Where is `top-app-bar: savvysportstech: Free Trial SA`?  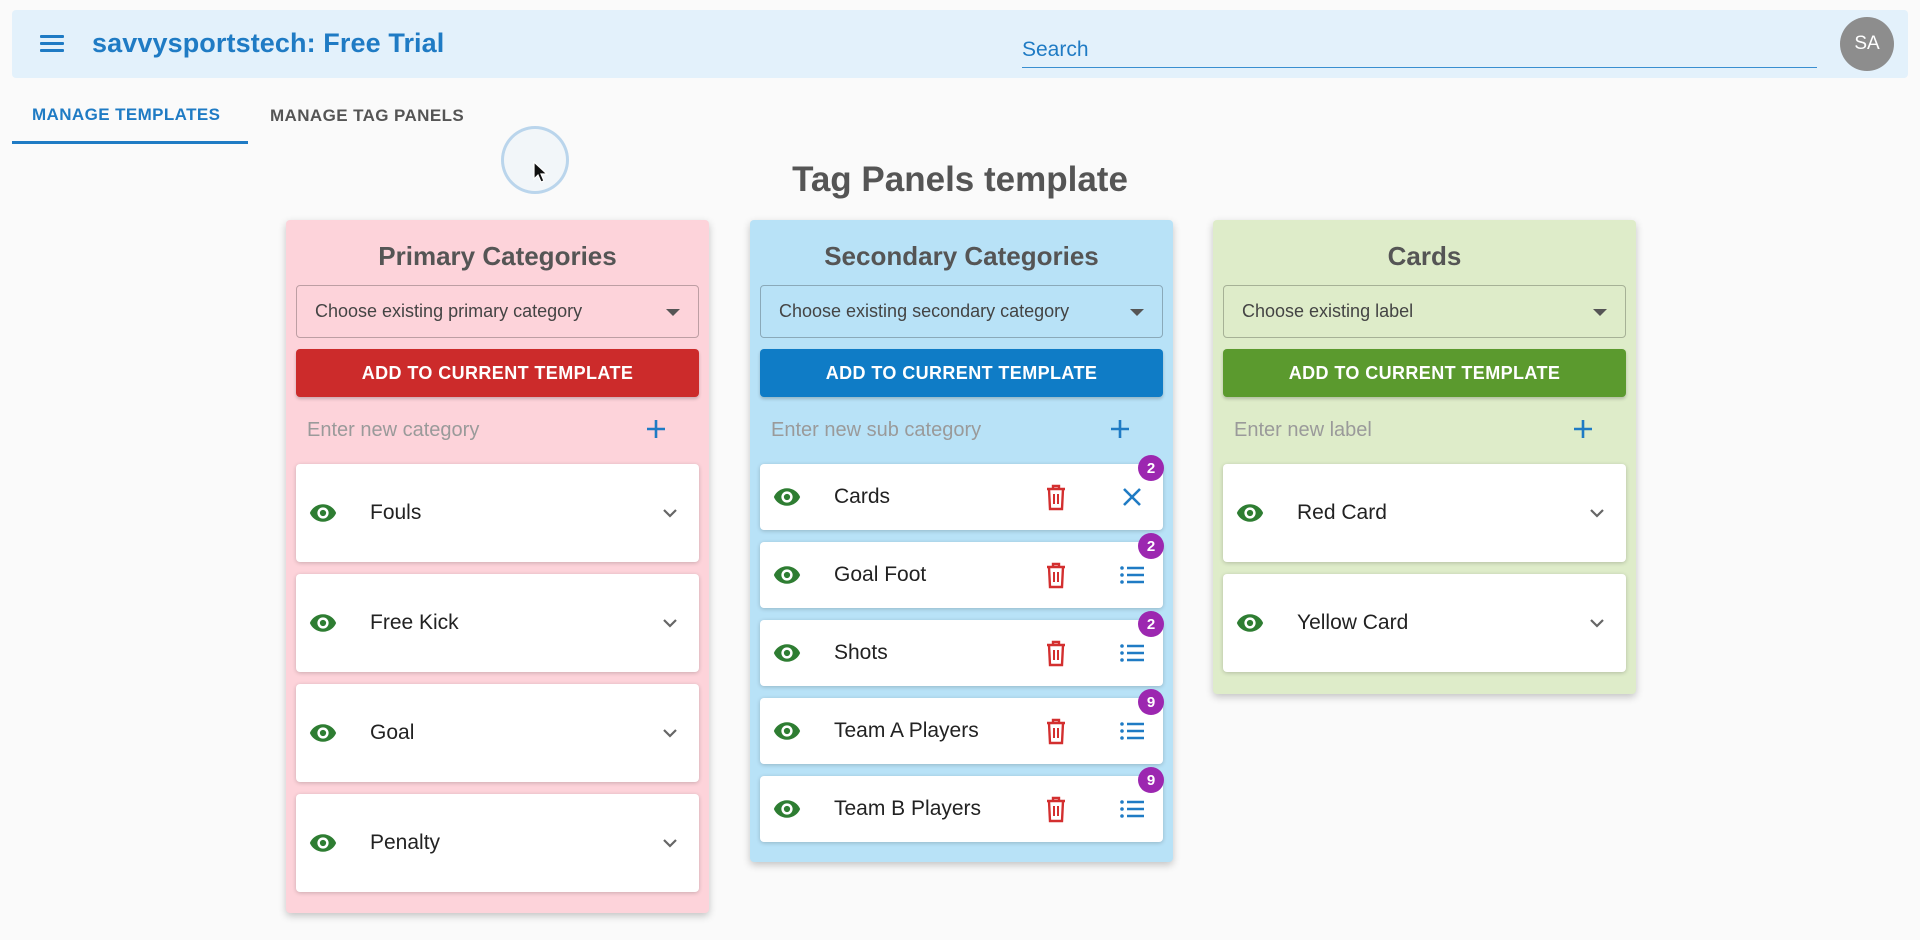 top-app-bar: savvysportstech: Free Trial SA is located at coordinates (960, 44).